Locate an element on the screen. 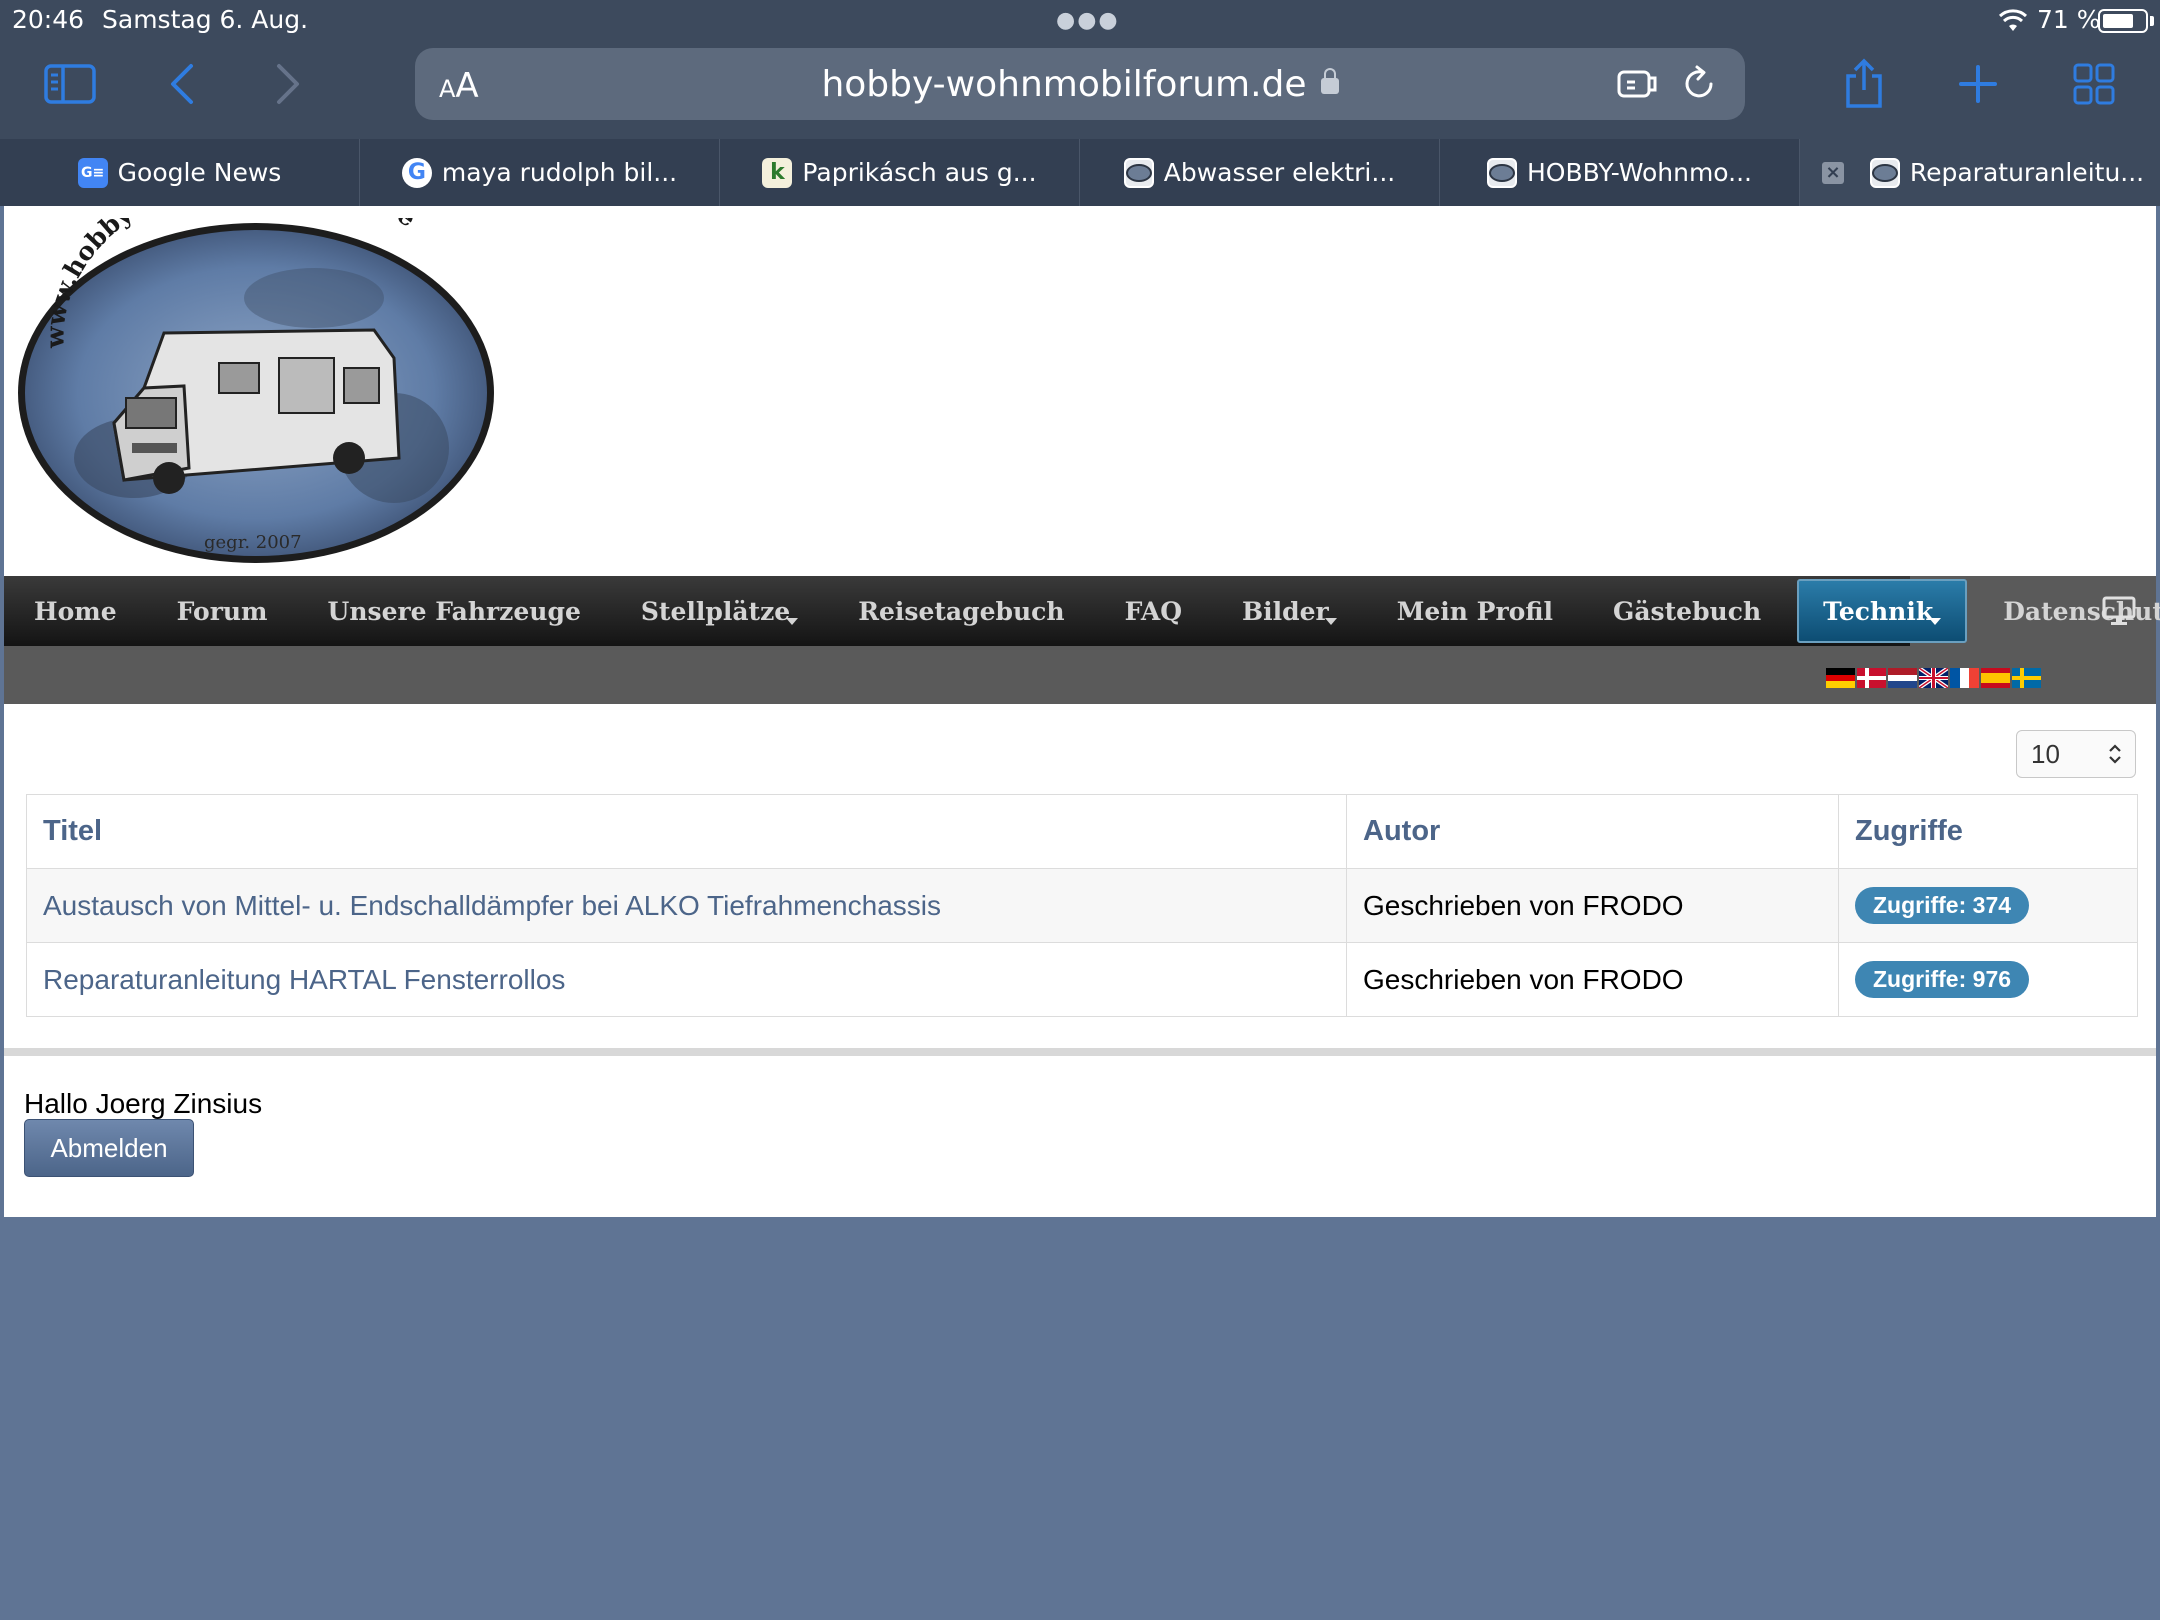  language-flags is located at coordinates (1933, 678).